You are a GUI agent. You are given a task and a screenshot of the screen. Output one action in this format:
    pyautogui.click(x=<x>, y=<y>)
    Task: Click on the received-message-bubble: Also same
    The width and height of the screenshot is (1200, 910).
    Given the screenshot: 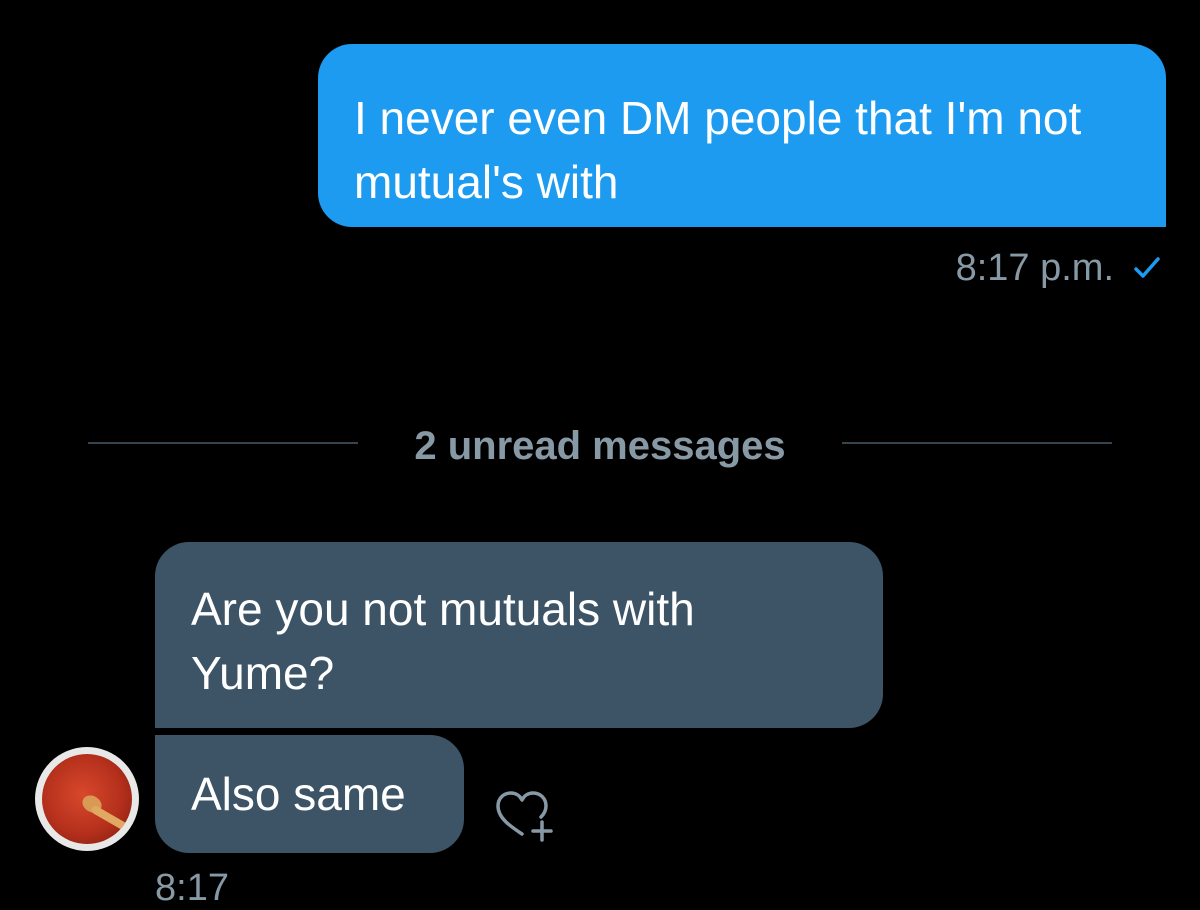 What is the action you would take?
    pyautogui.click(x=309, y=794)
    